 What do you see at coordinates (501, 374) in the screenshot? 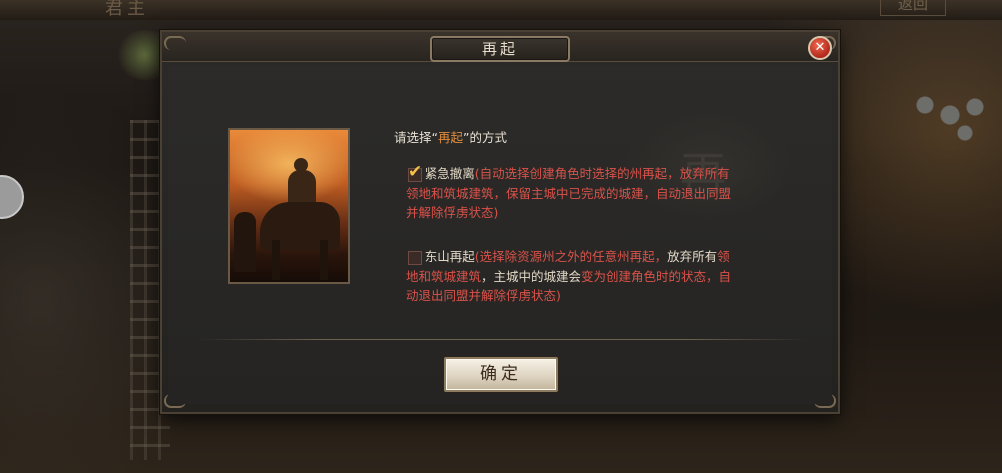
I see `confirm-button: 确定` at bounding box center [501, 374].